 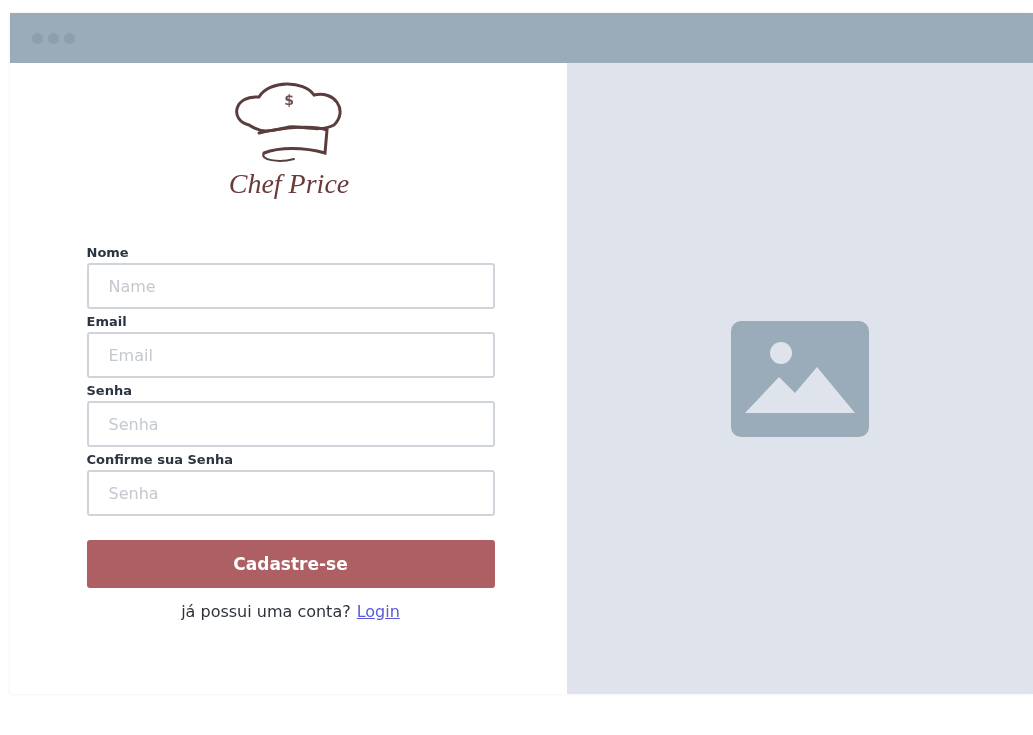 What do you see at coordinates (290, 564) in the screenshot?
I see `signup-button: Cadastre-se` at bounding box center [290, 564].